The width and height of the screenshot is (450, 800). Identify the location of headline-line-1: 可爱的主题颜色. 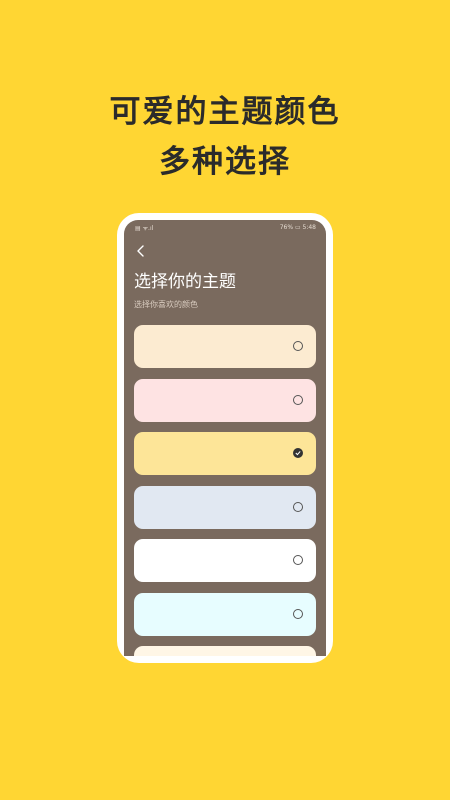
(225, 112).